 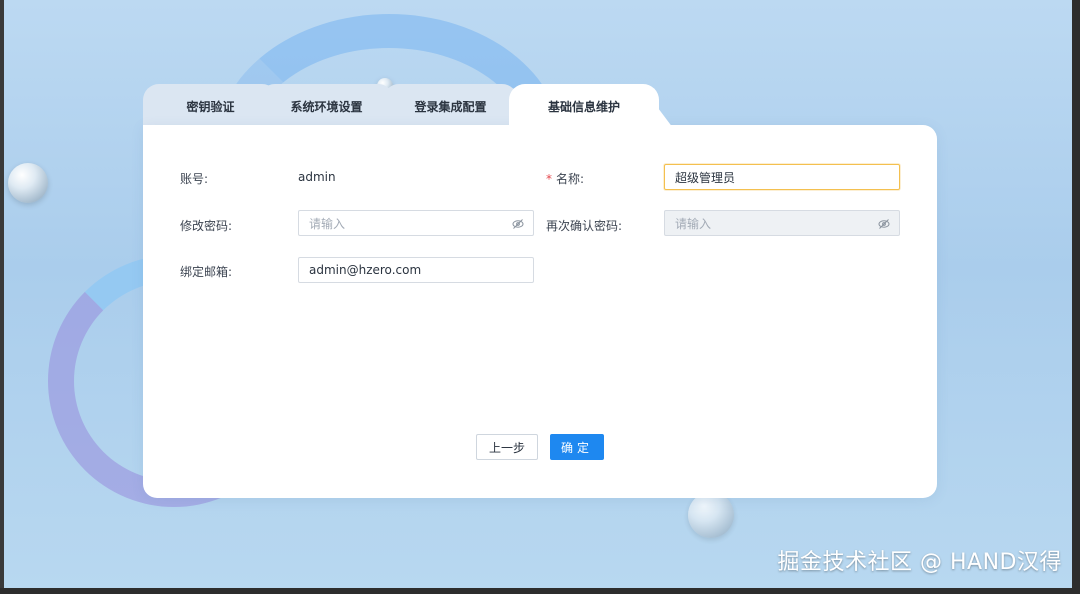 I want to click on confirm-password-input: 请输入, so click(x=782, y=223).